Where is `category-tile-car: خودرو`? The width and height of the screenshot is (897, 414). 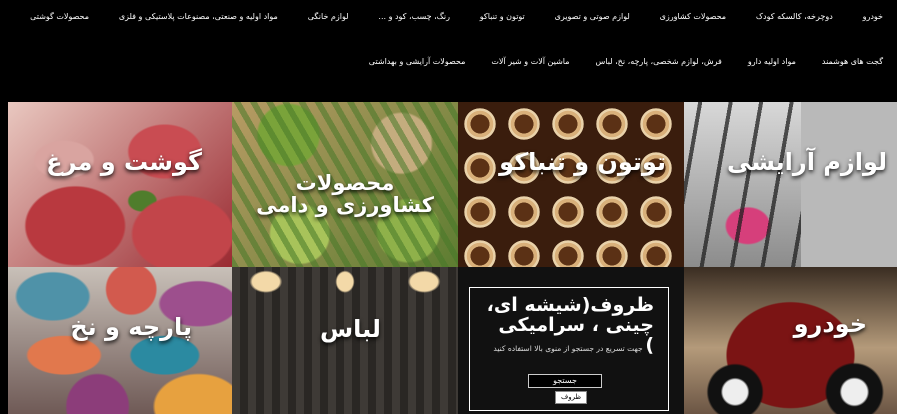 category-tile-car: خودرو is located at coordinates (790, 340).